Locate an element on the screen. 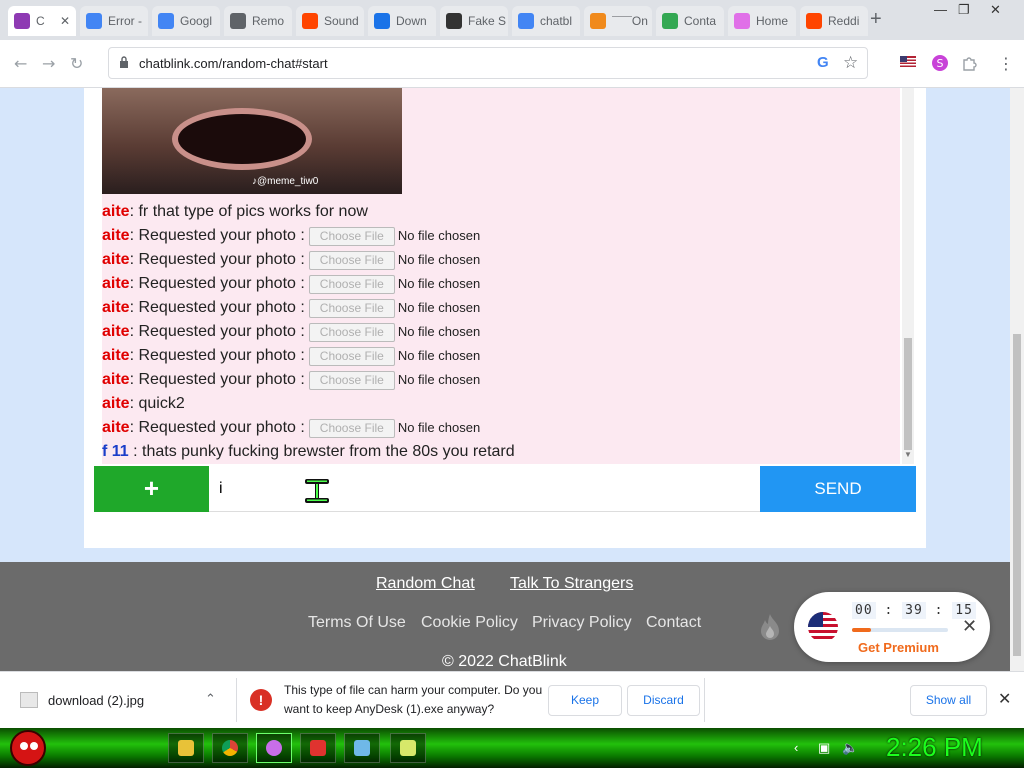  tab-title: C is located at coordinates (40, 21).